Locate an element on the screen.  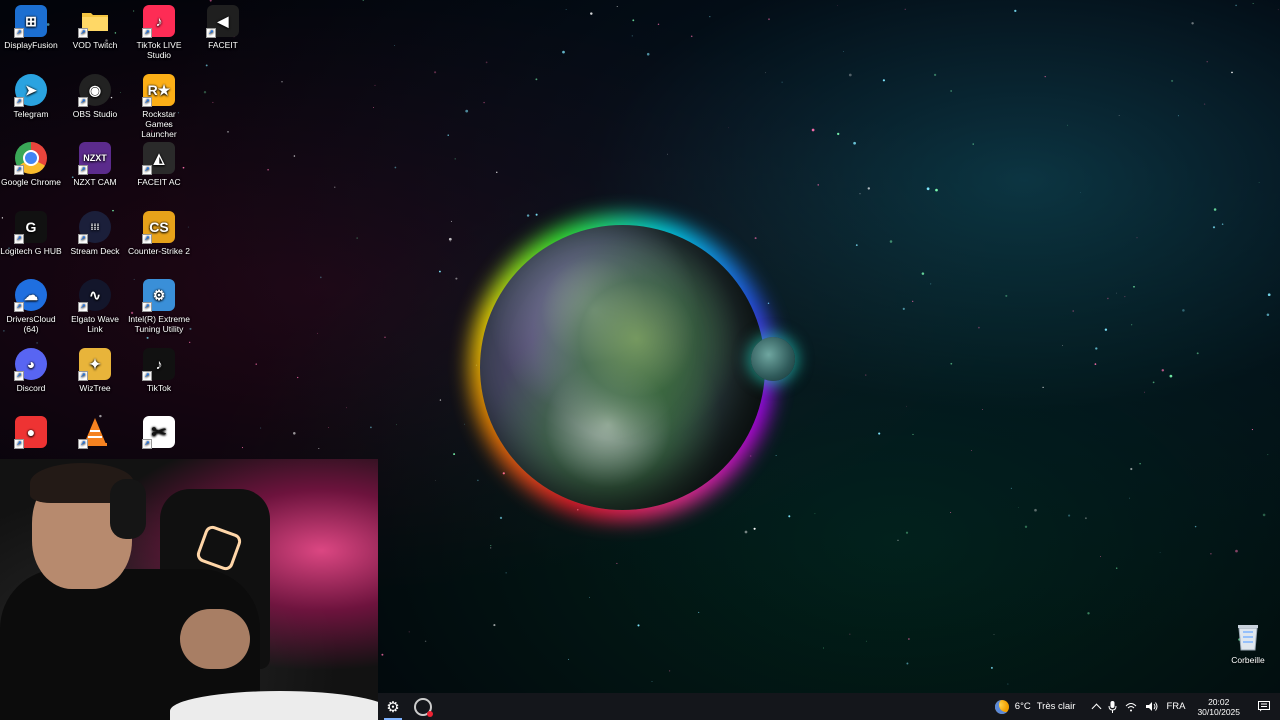
desktop-icon: ♪ ↗ TikTok is located at coordinates (159, 370).